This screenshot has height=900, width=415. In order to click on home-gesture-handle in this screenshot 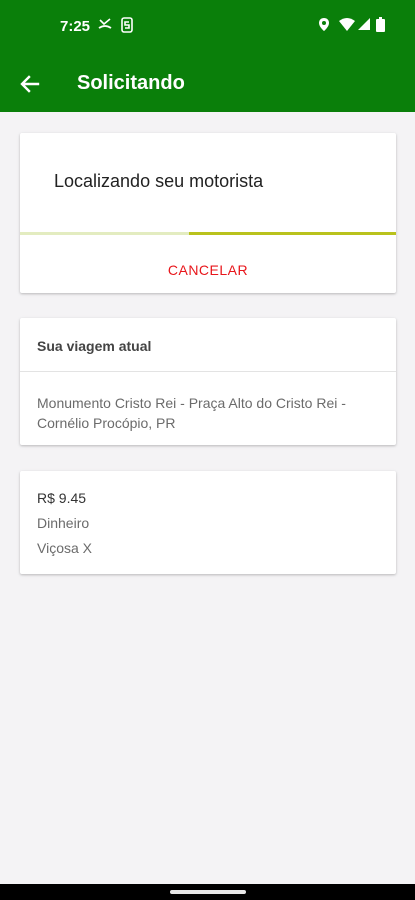, I will do `click(208, 892)`.